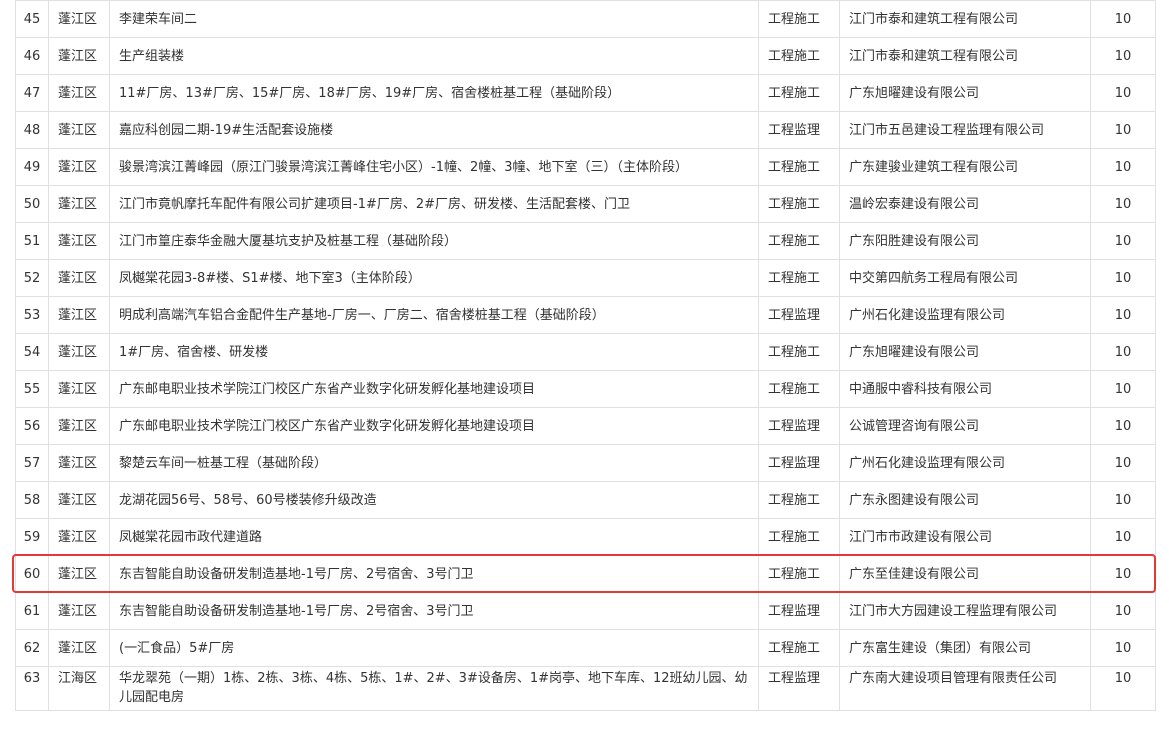  I want to click on project-name-cell: 明成利高端汽车铝合金配件生产基地-厂房一、厂房二、宿舍楼桩基工程（基础阶段）, so click(434, 315).